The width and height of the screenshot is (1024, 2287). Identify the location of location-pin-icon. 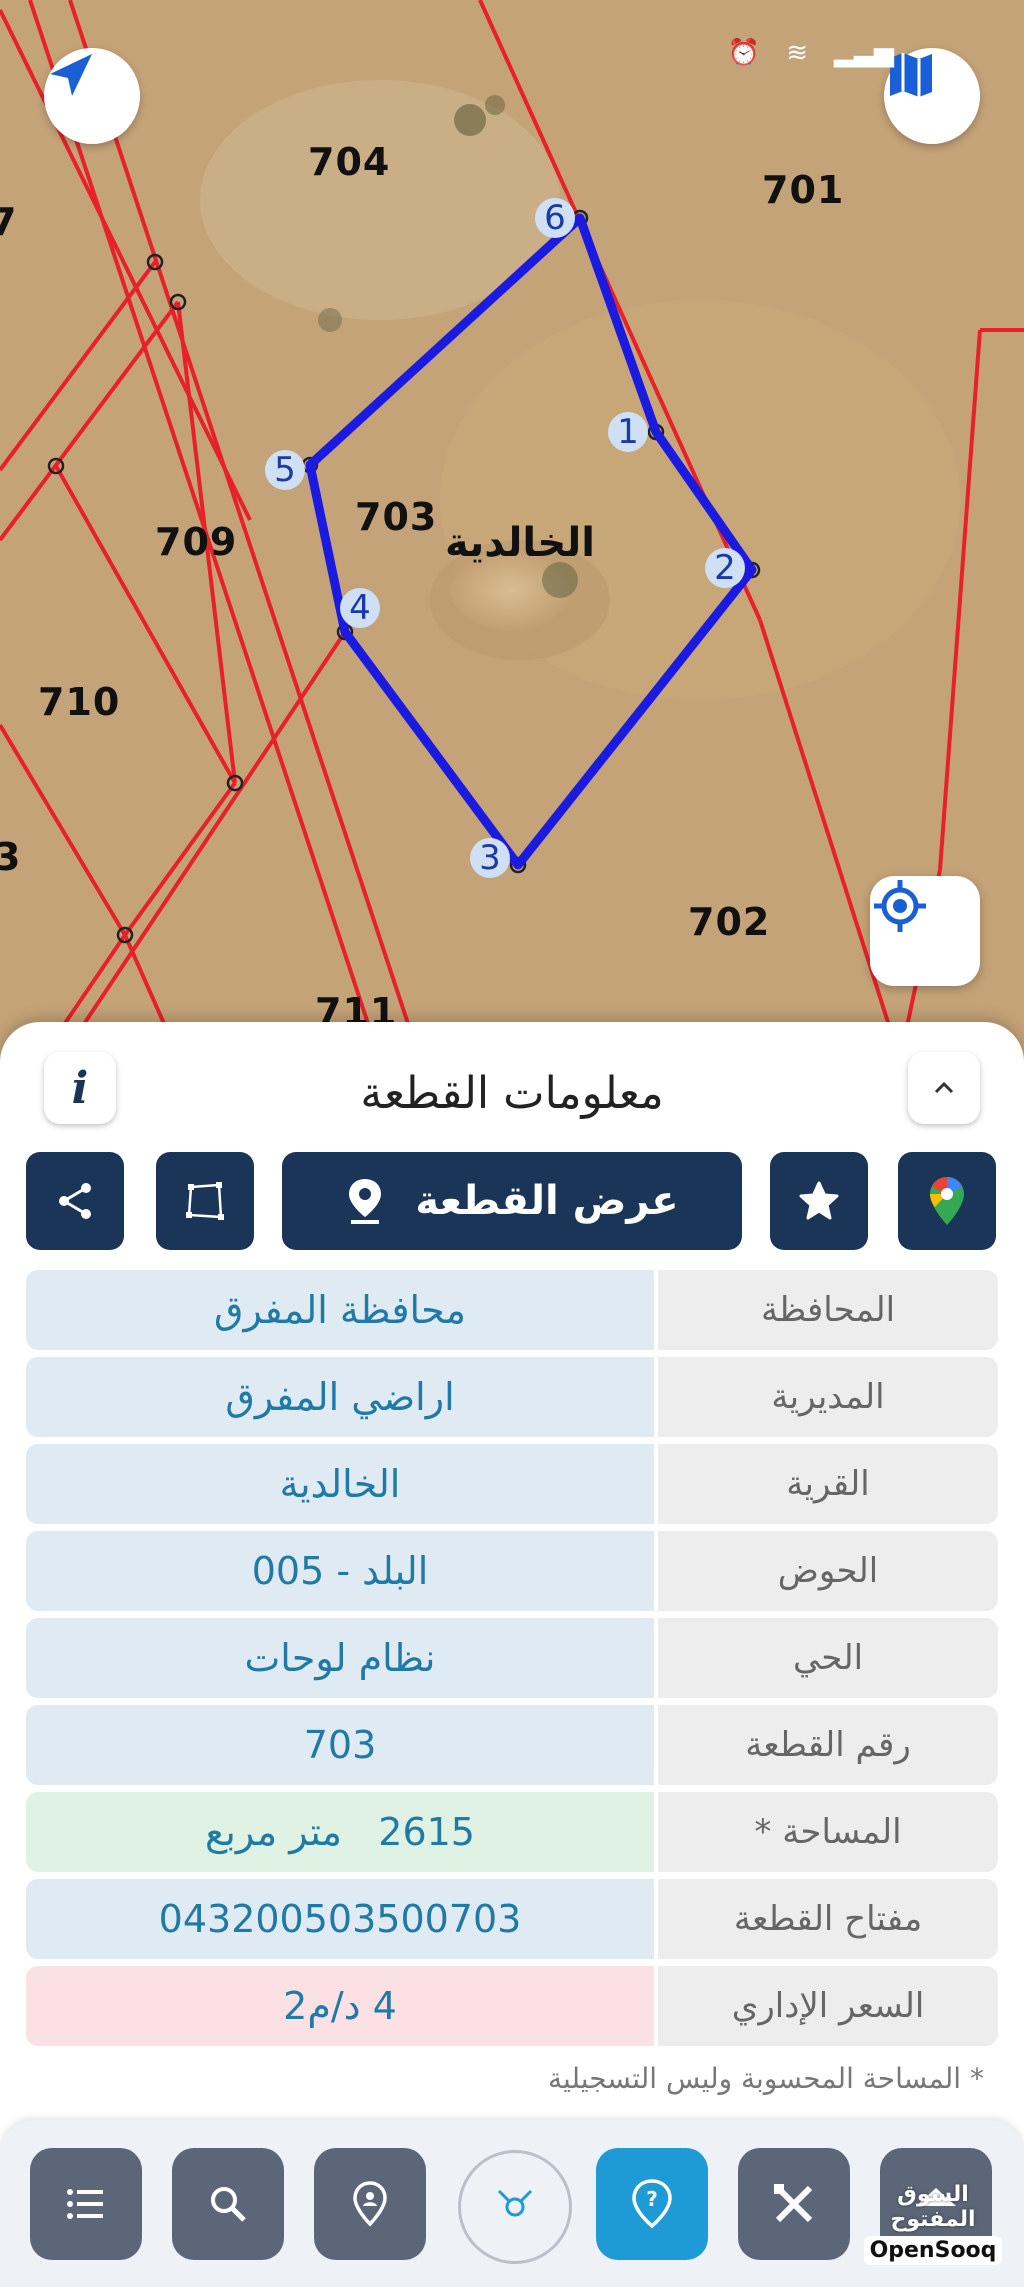
(365, 1201).